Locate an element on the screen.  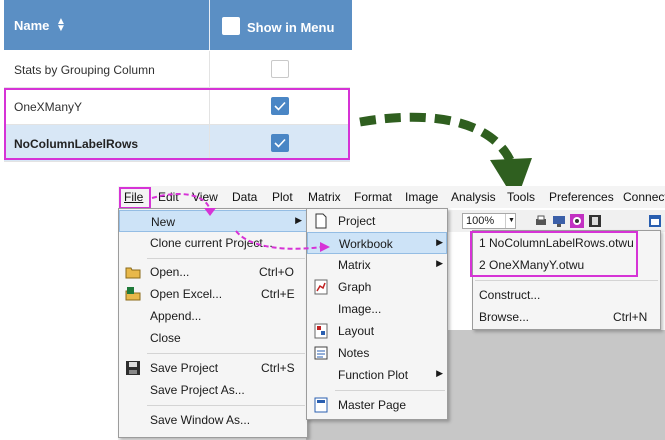
chevron-down-icon: ▼ is located at coordinates (511, 221).